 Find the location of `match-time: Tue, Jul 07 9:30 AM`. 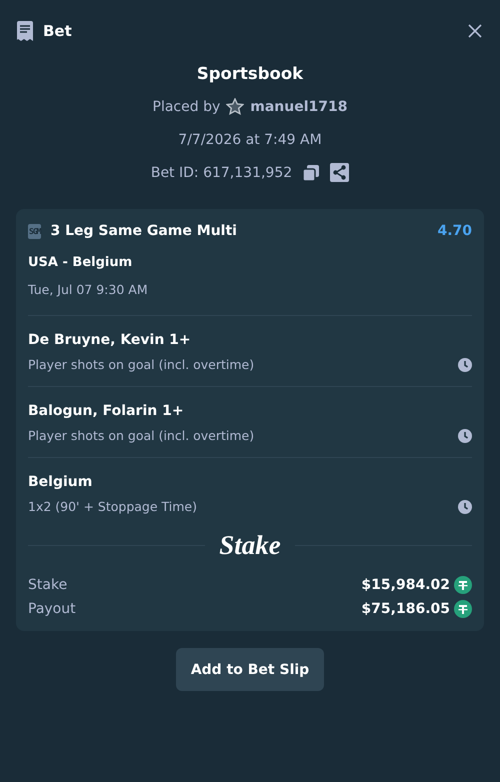

match-time: Tue, Jul 07 9:30 AM is located at coordinates (88, 289).